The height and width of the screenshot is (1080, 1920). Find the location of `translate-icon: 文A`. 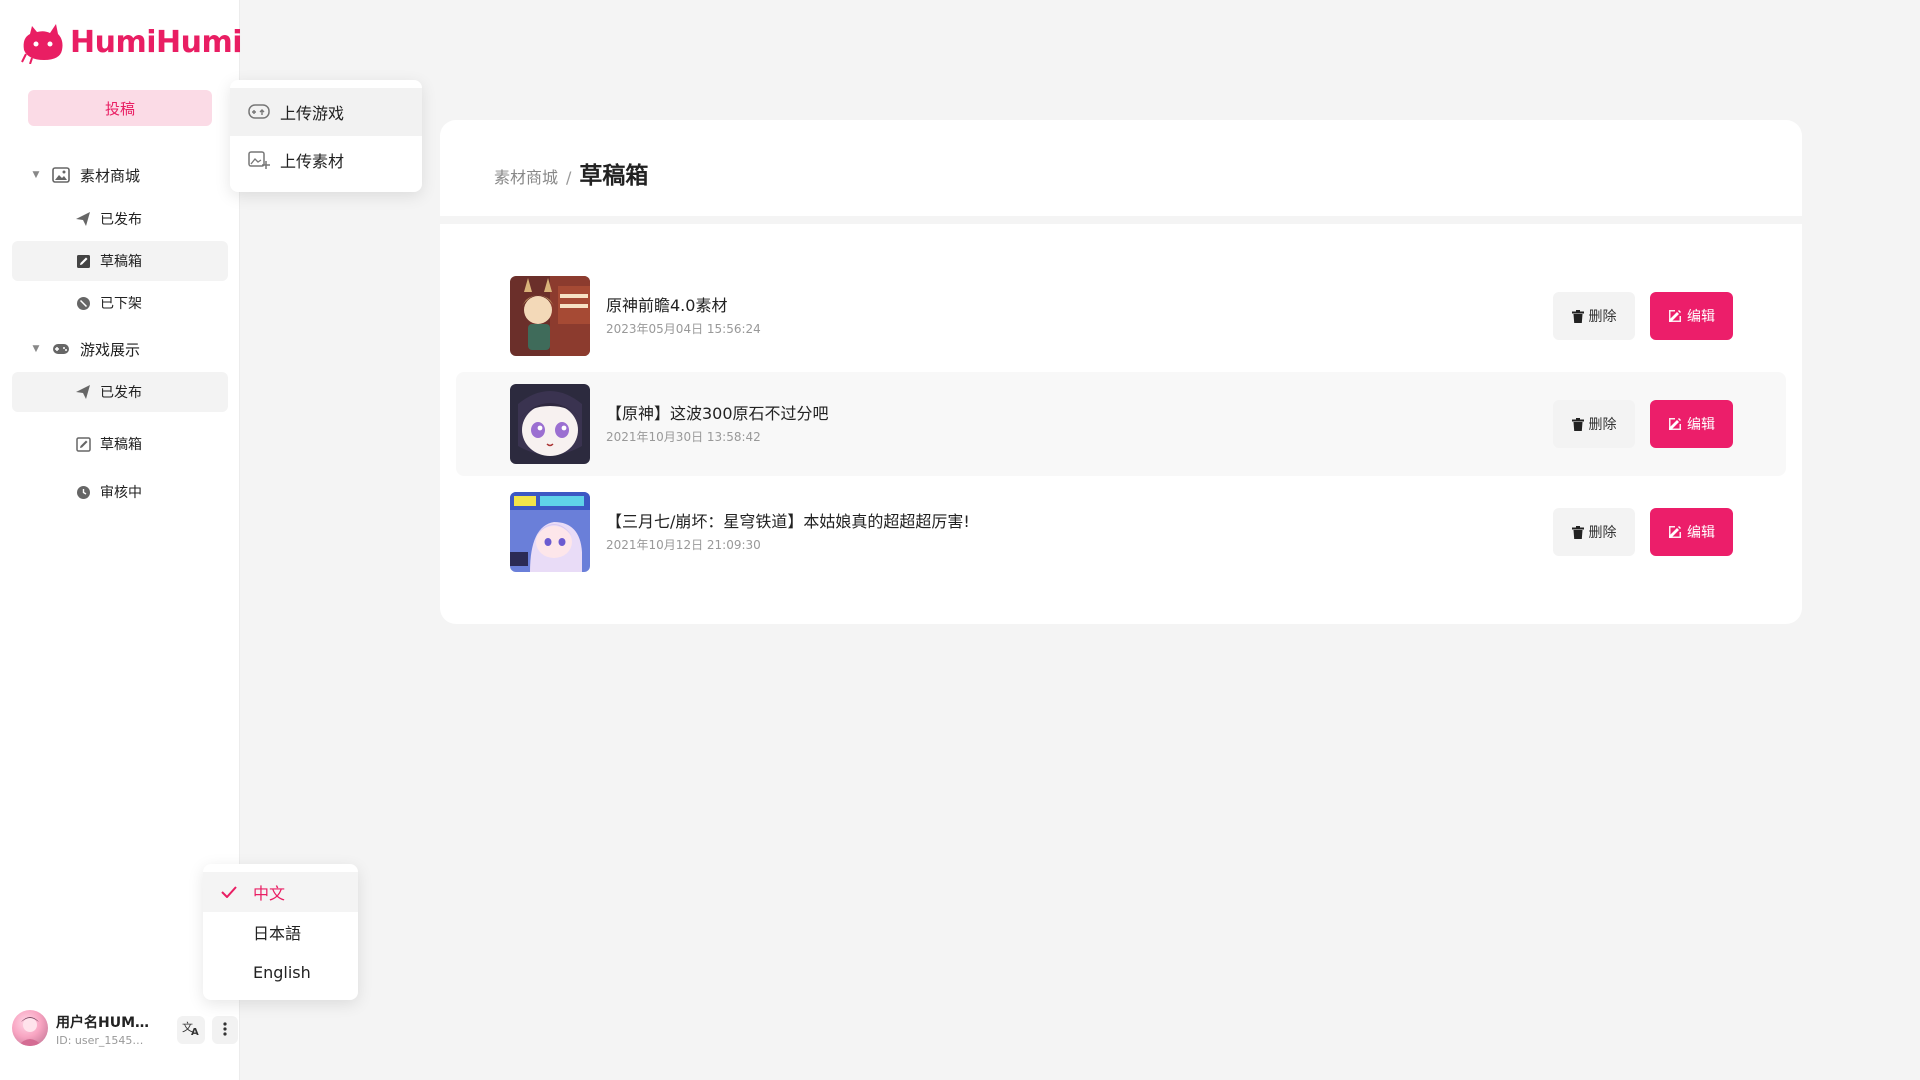

translate-icon: 文A is located at coordinates (191, 1030).